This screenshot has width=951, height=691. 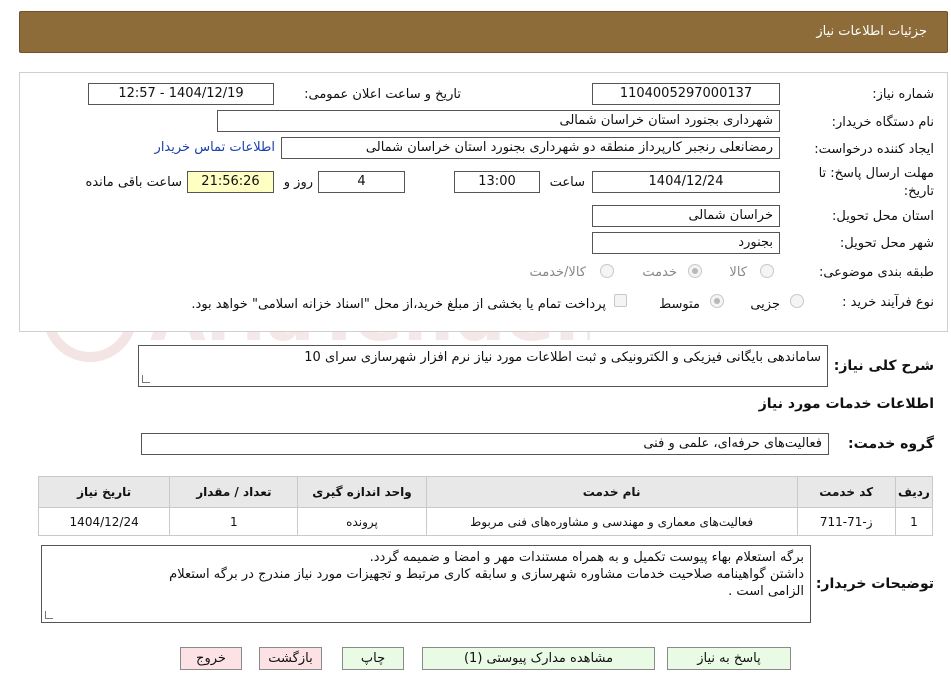 What do you see at coordinates (846, 404) in the screenshot?
I see `services-section-title: اطلاعات خدمات مورد نیاز` at bounding box center [846, 404].